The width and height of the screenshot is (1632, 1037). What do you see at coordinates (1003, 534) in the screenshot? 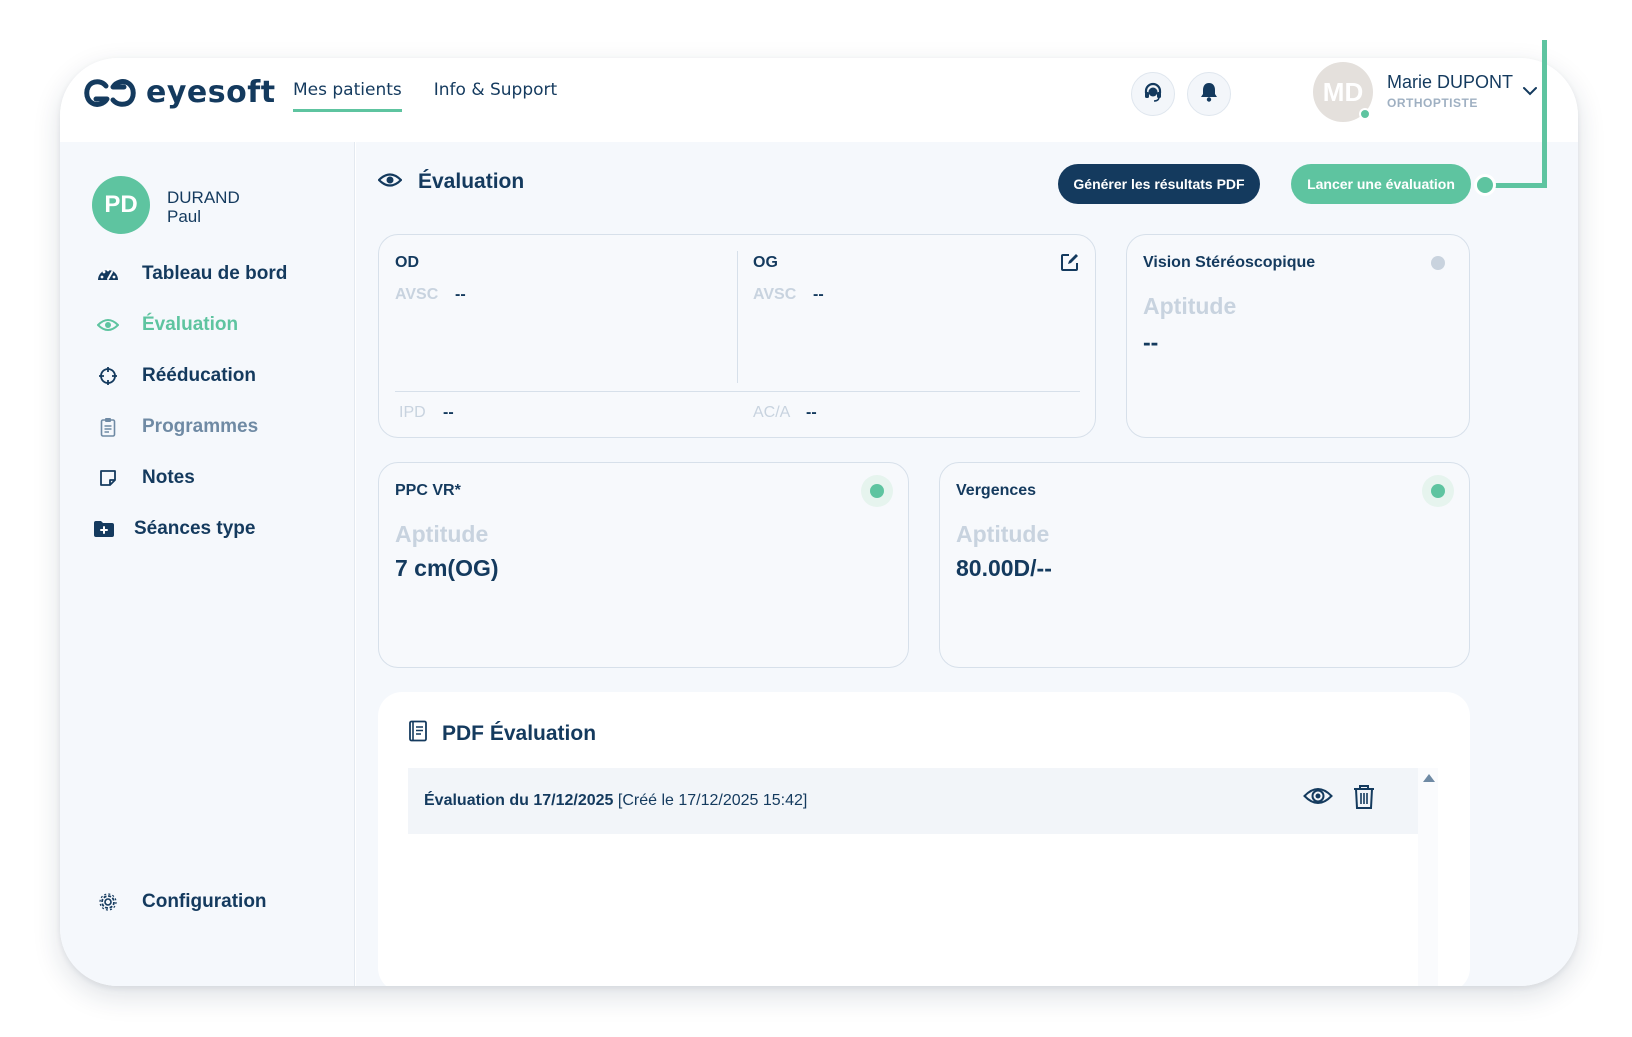
I see `vergences-aptitude-label: Aptitude` at bounding box center [1003, 534].